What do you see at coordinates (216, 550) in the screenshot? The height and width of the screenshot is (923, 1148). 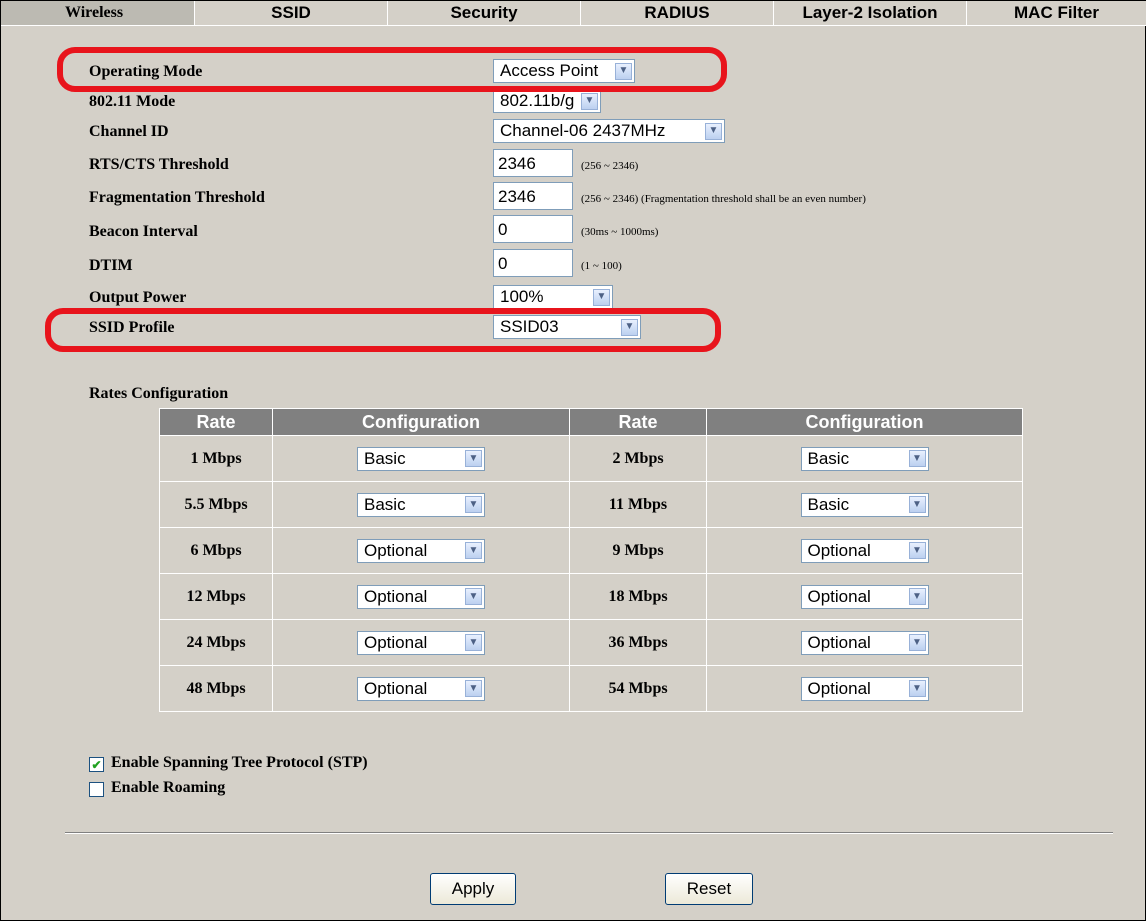 I see `rate-cell: 6 Mbps` at bounding box center [216, 550].